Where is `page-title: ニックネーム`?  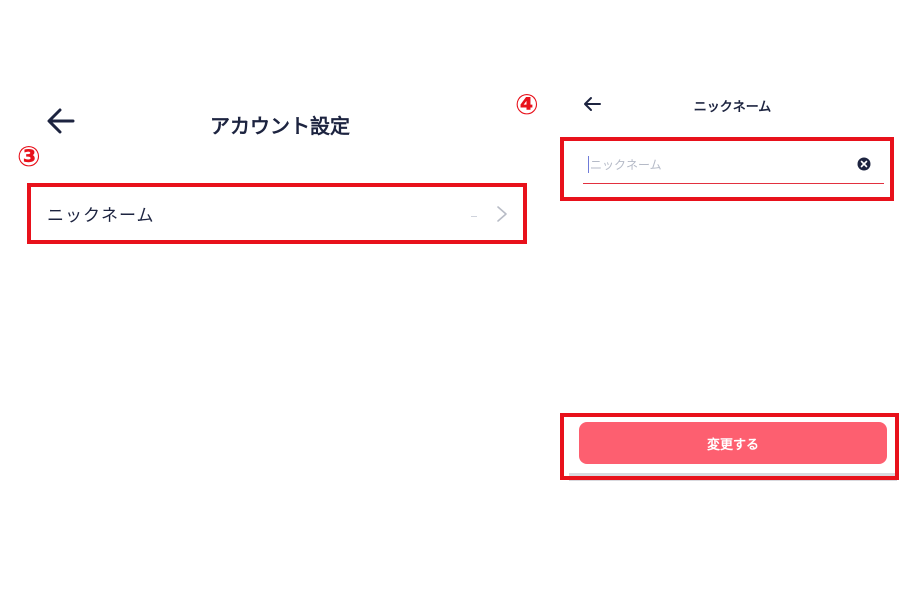 page-title: ニックネーム is located at coordinates (732, 107).